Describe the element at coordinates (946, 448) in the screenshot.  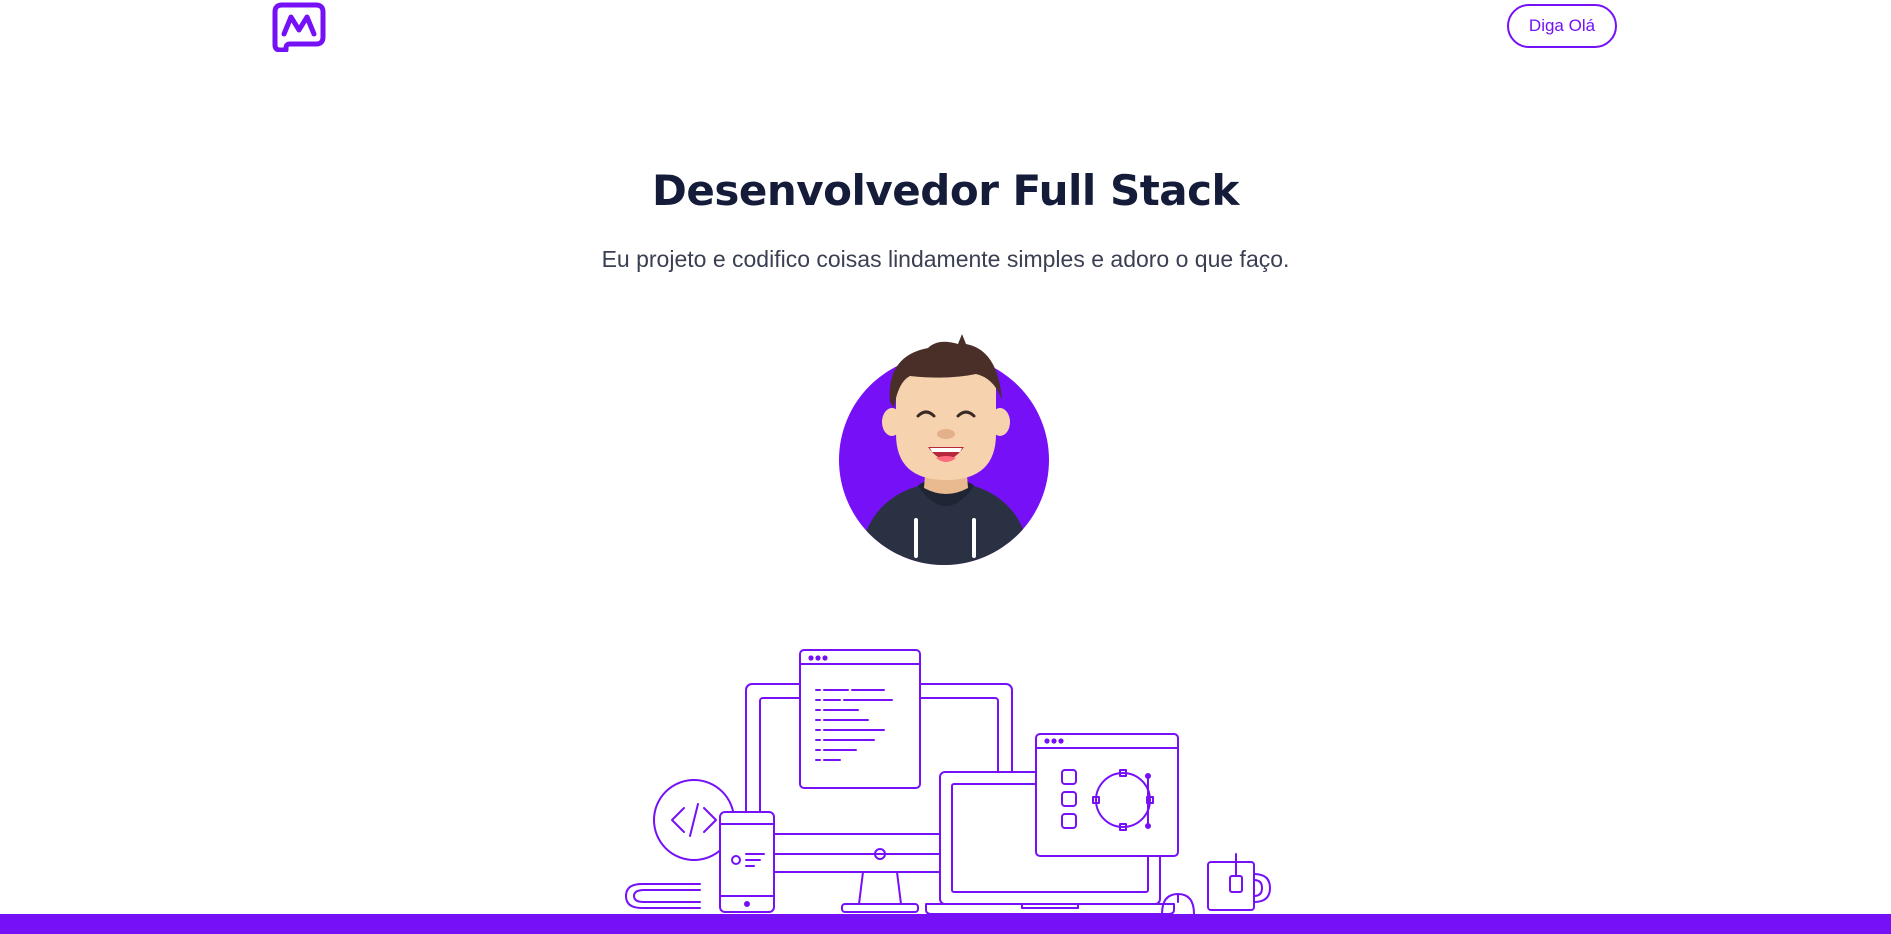
I see `avatar` at that location.